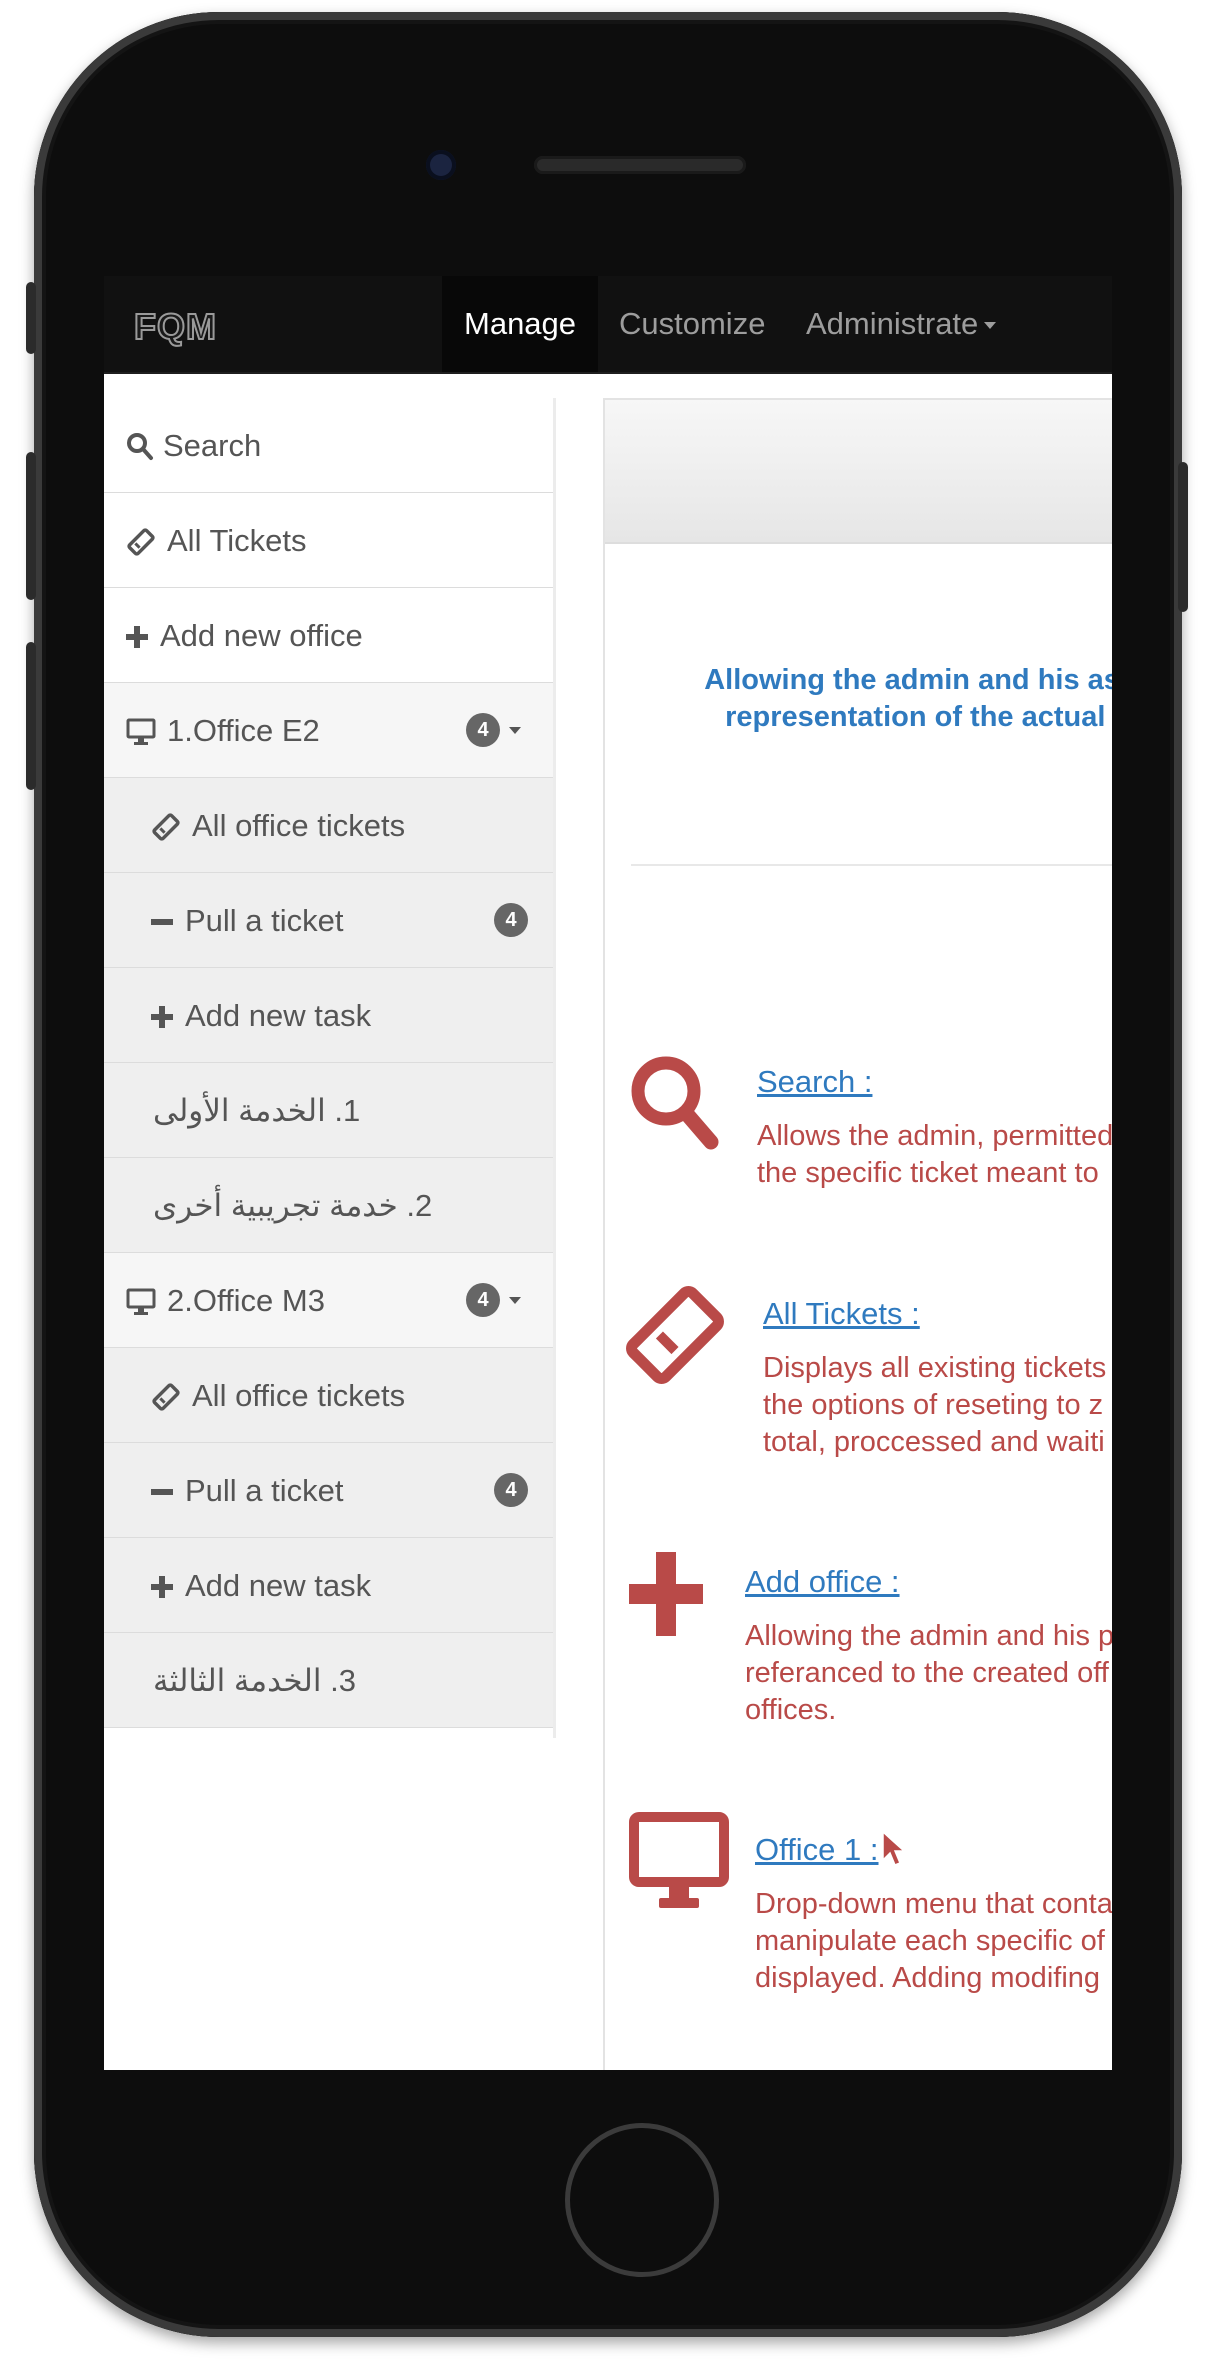 The width and height of the screenshot is (1217, 2360). What do you see at coordinates (31, 526) in the screenshot?
I see `phone-volume-up` at bounding box center [31, 526].